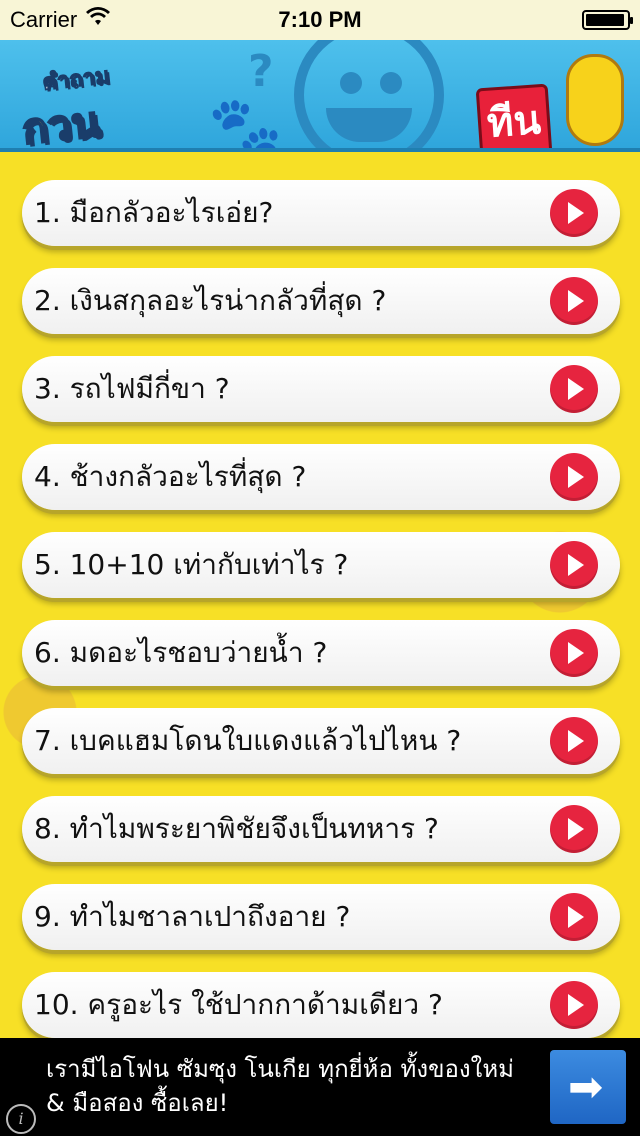 The height and width of the screenshot is (1136, 640). What do you see at coordinates (595, 100) in the screenshot?
I see `foot-icon` at bounding box center [595, 100].